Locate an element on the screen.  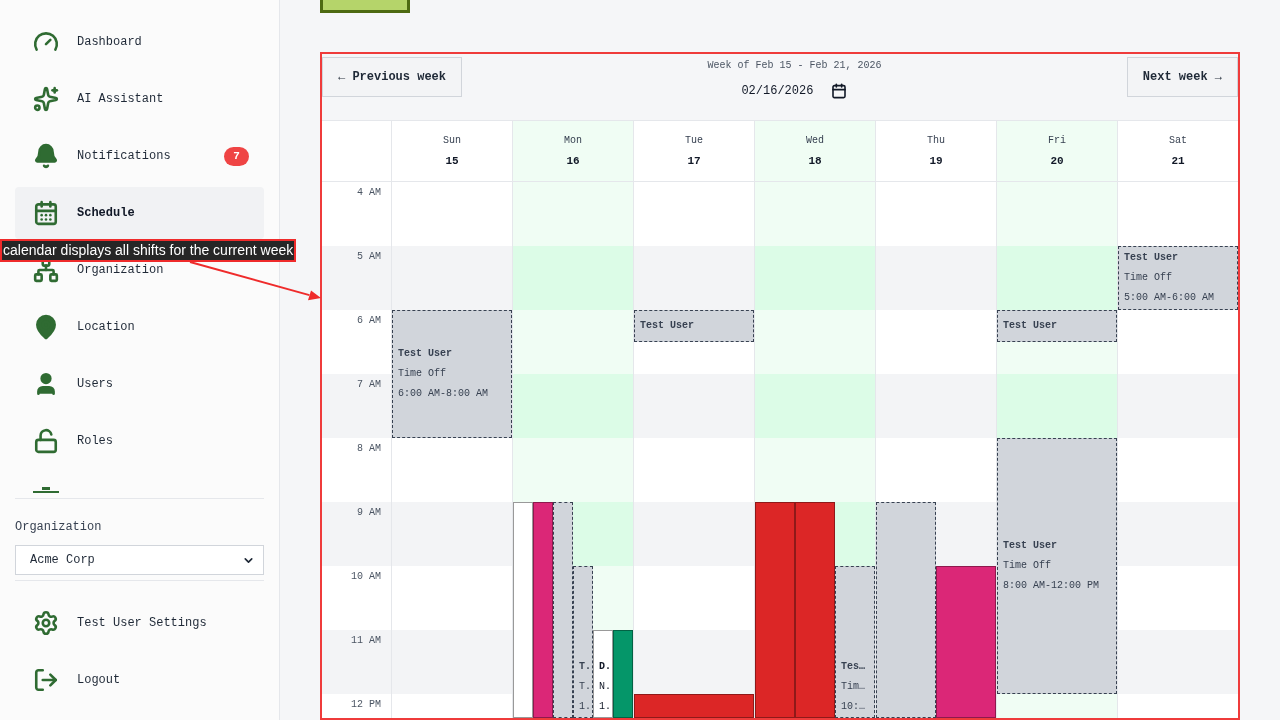
logout-icon is located at coordinates (46, 680).